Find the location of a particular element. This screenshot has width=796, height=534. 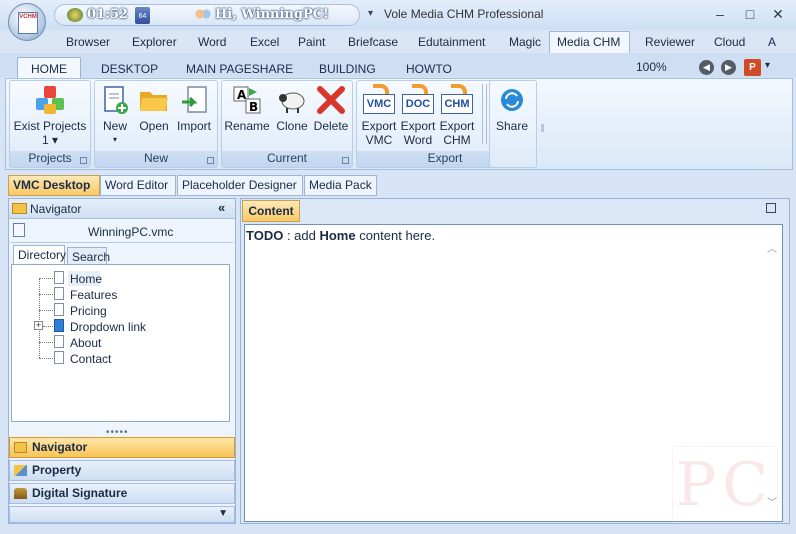

minimize-button: – is located at coordinates (720, 14).